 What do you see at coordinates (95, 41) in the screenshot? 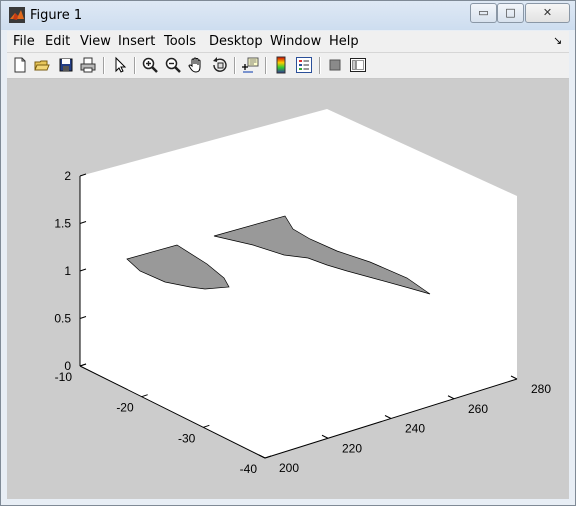
I see `menu-view: View` at bounding box center [95, 41].